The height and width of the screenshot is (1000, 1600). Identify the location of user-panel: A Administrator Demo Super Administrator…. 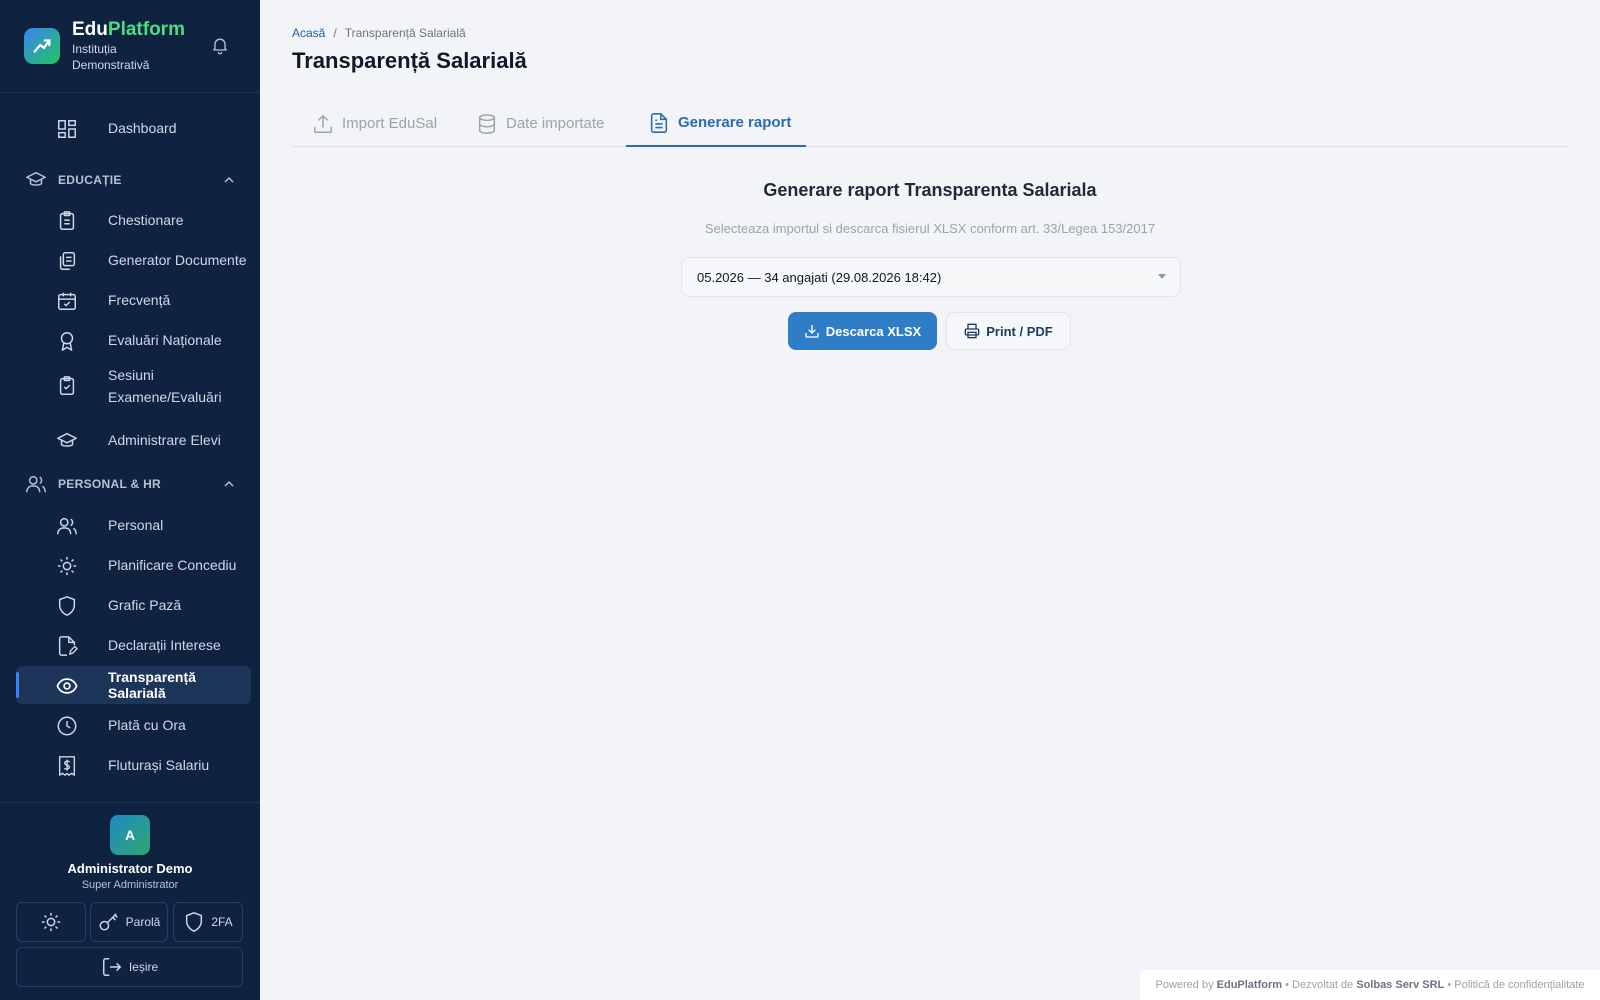
(130, 894).